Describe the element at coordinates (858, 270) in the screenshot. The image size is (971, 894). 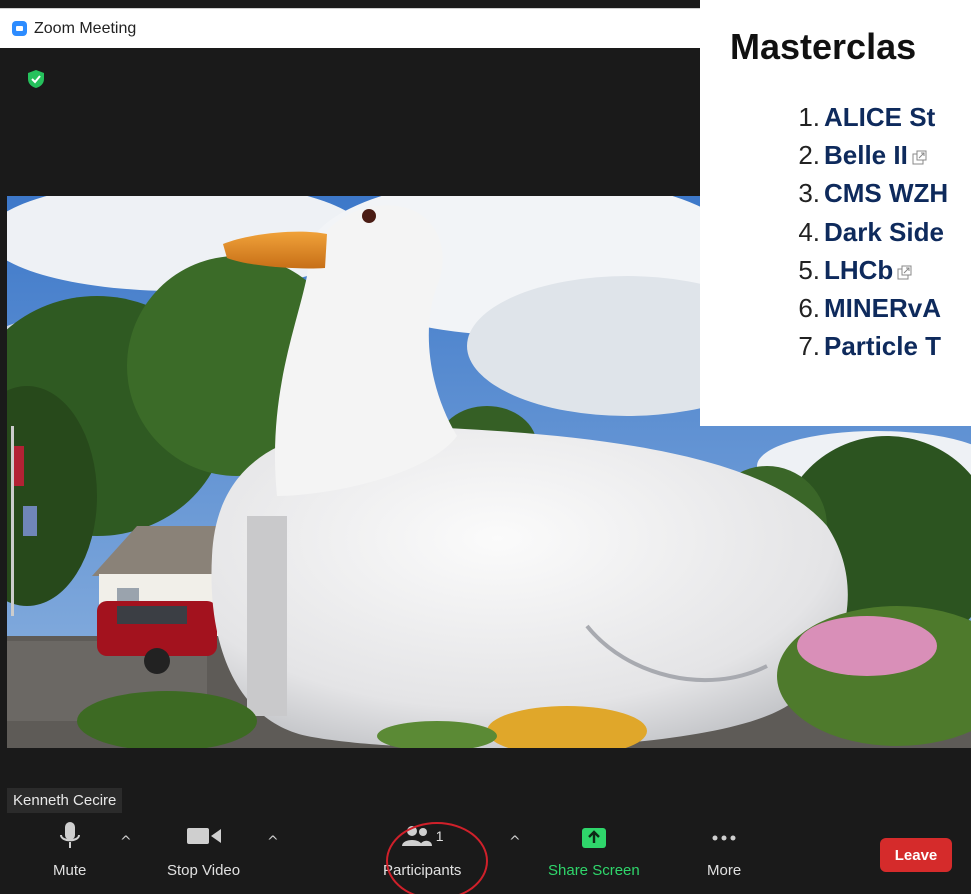
I see `masterclass-link: LHCb` at that location.